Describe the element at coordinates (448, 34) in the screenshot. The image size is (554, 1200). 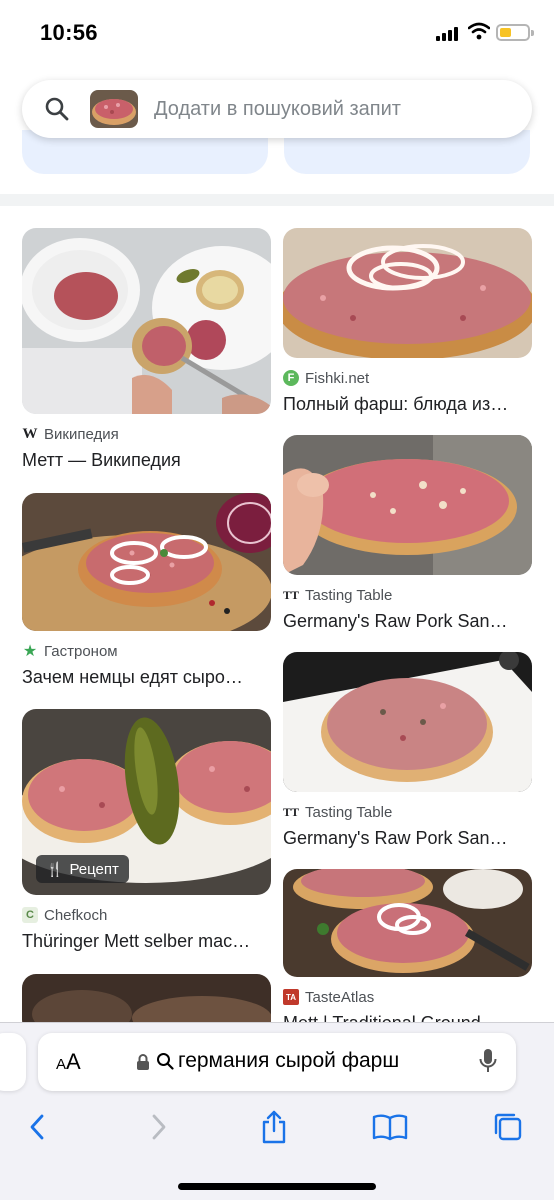
I see `cellular-signal-icon` at that location.